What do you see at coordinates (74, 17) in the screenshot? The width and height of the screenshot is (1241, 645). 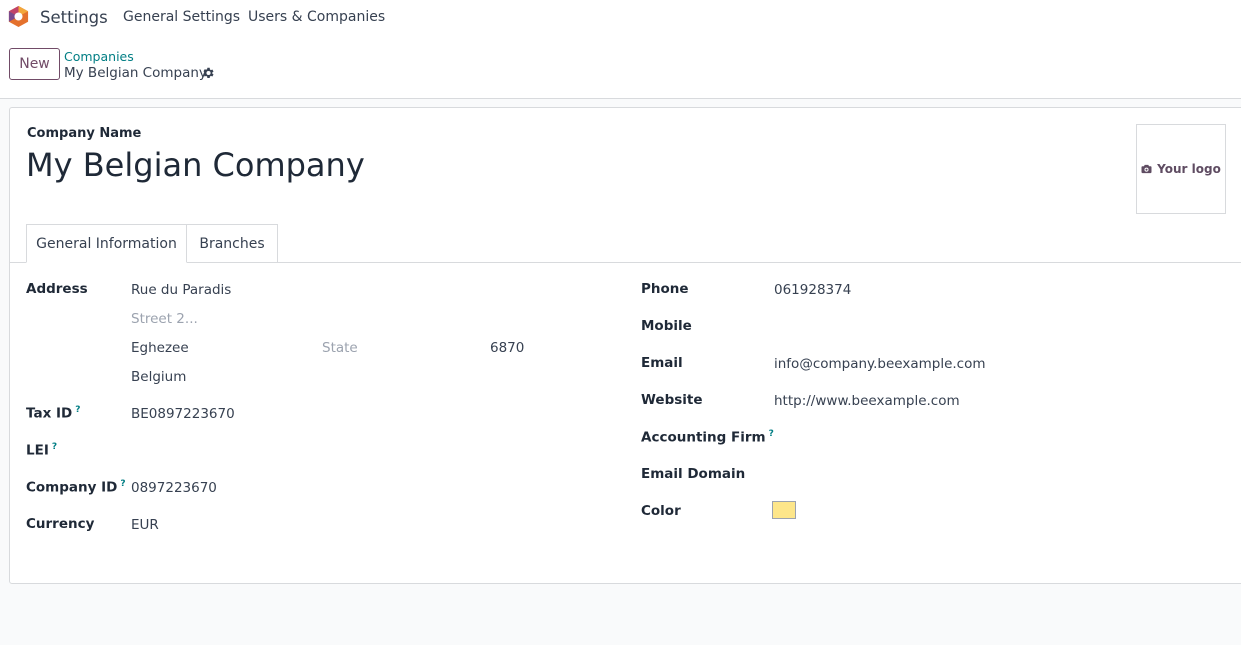 I see `app-title: Settings` at bounding box center [74, 17].